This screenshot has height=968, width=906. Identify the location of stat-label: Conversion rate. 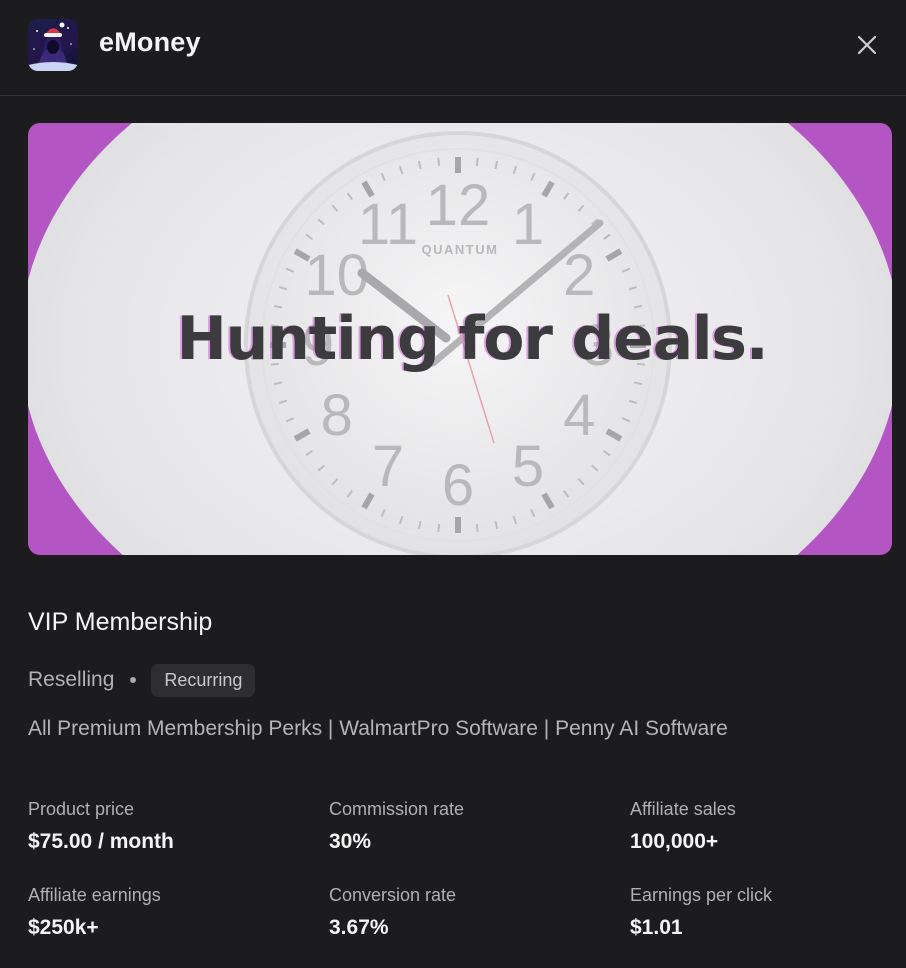
(393, 895).